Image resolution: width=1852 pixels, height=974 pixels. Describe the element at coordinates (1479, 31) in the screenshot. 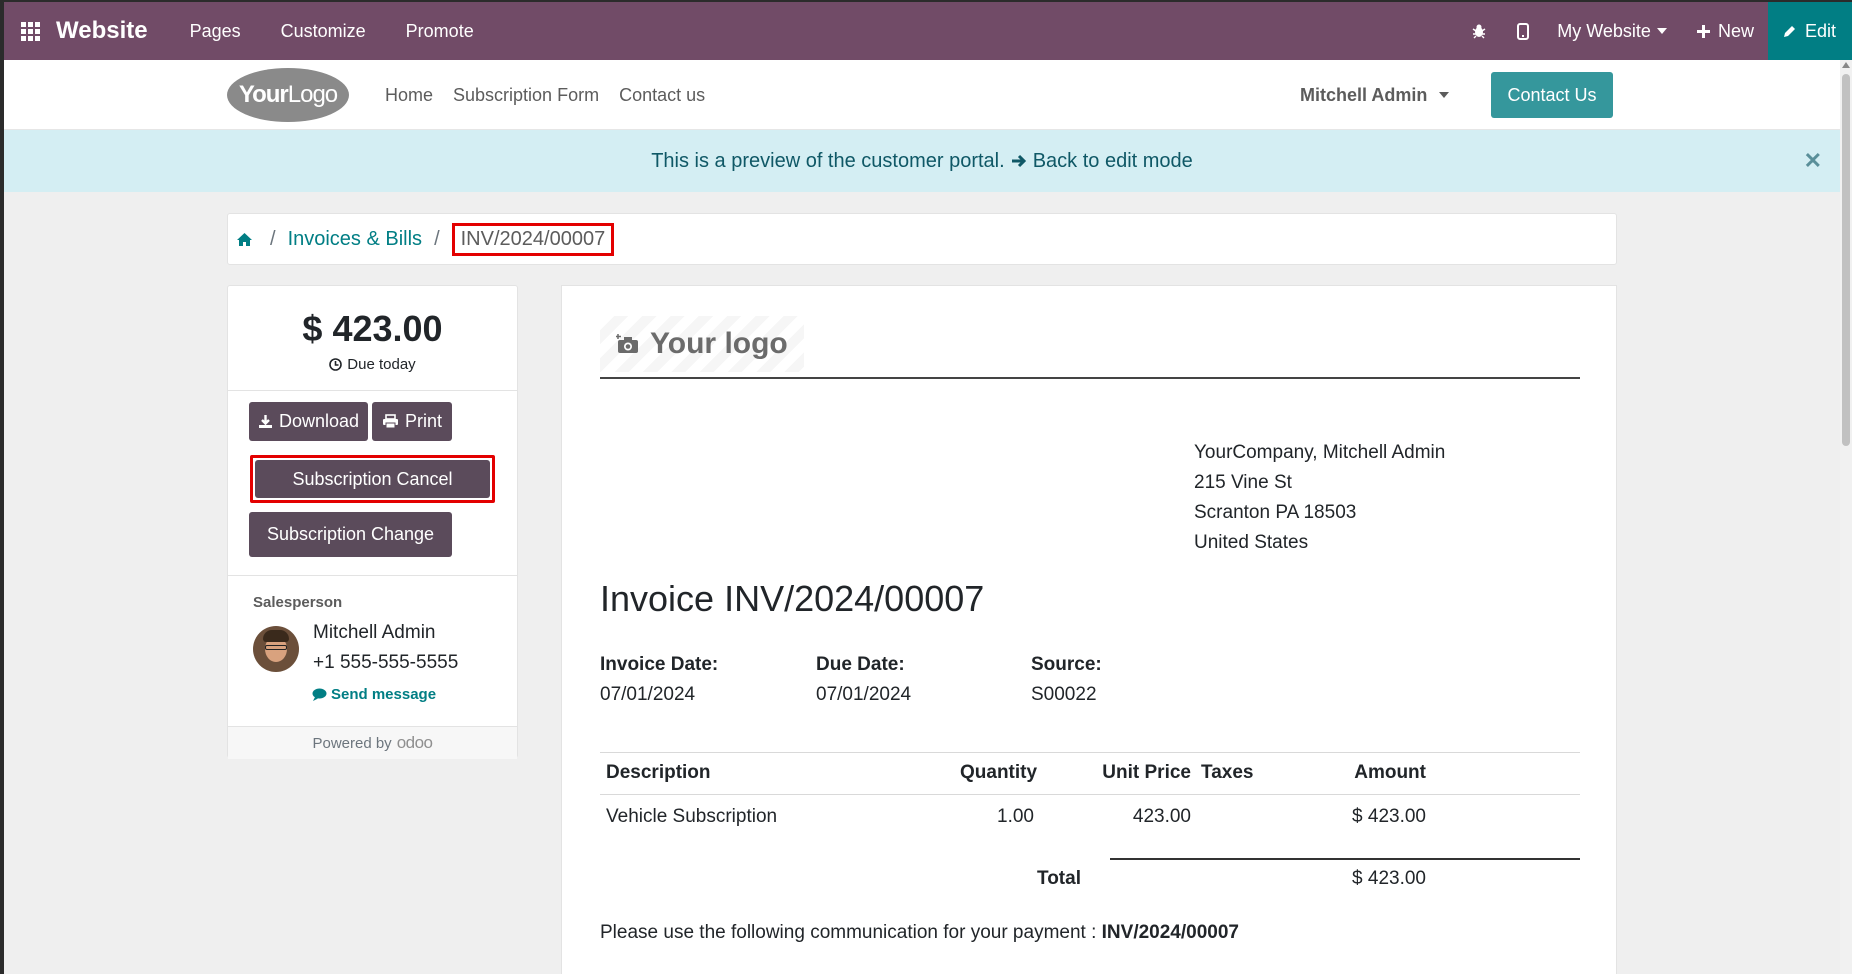

I see `debug-bug-icon` at that location.